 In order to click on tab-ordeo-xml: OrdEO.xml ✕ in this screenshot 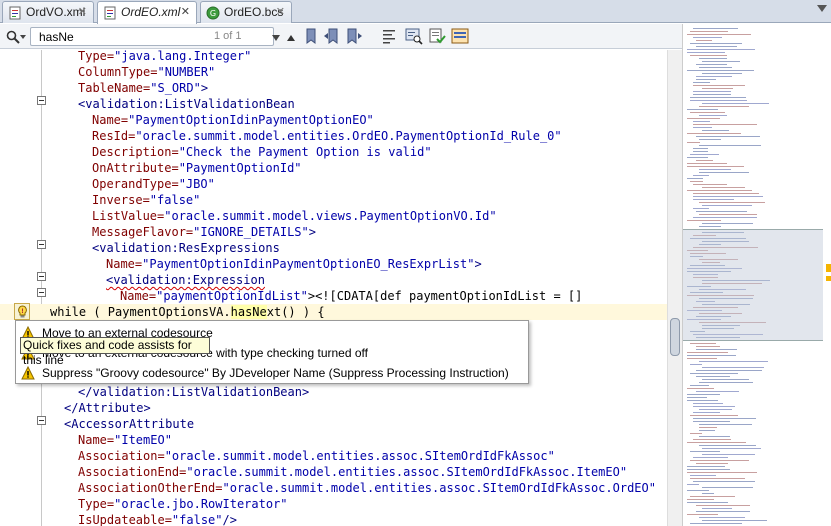, I will do `click(147, 12)`.